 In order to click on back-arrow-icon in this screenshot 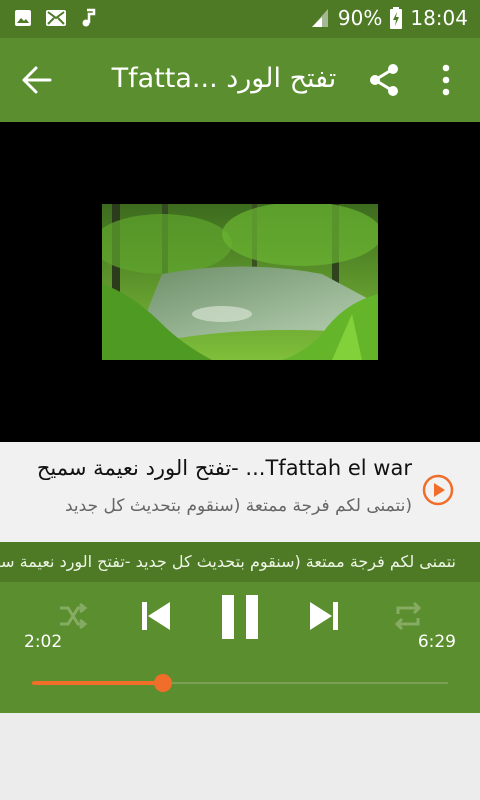, I will do `click(36, 80)`.